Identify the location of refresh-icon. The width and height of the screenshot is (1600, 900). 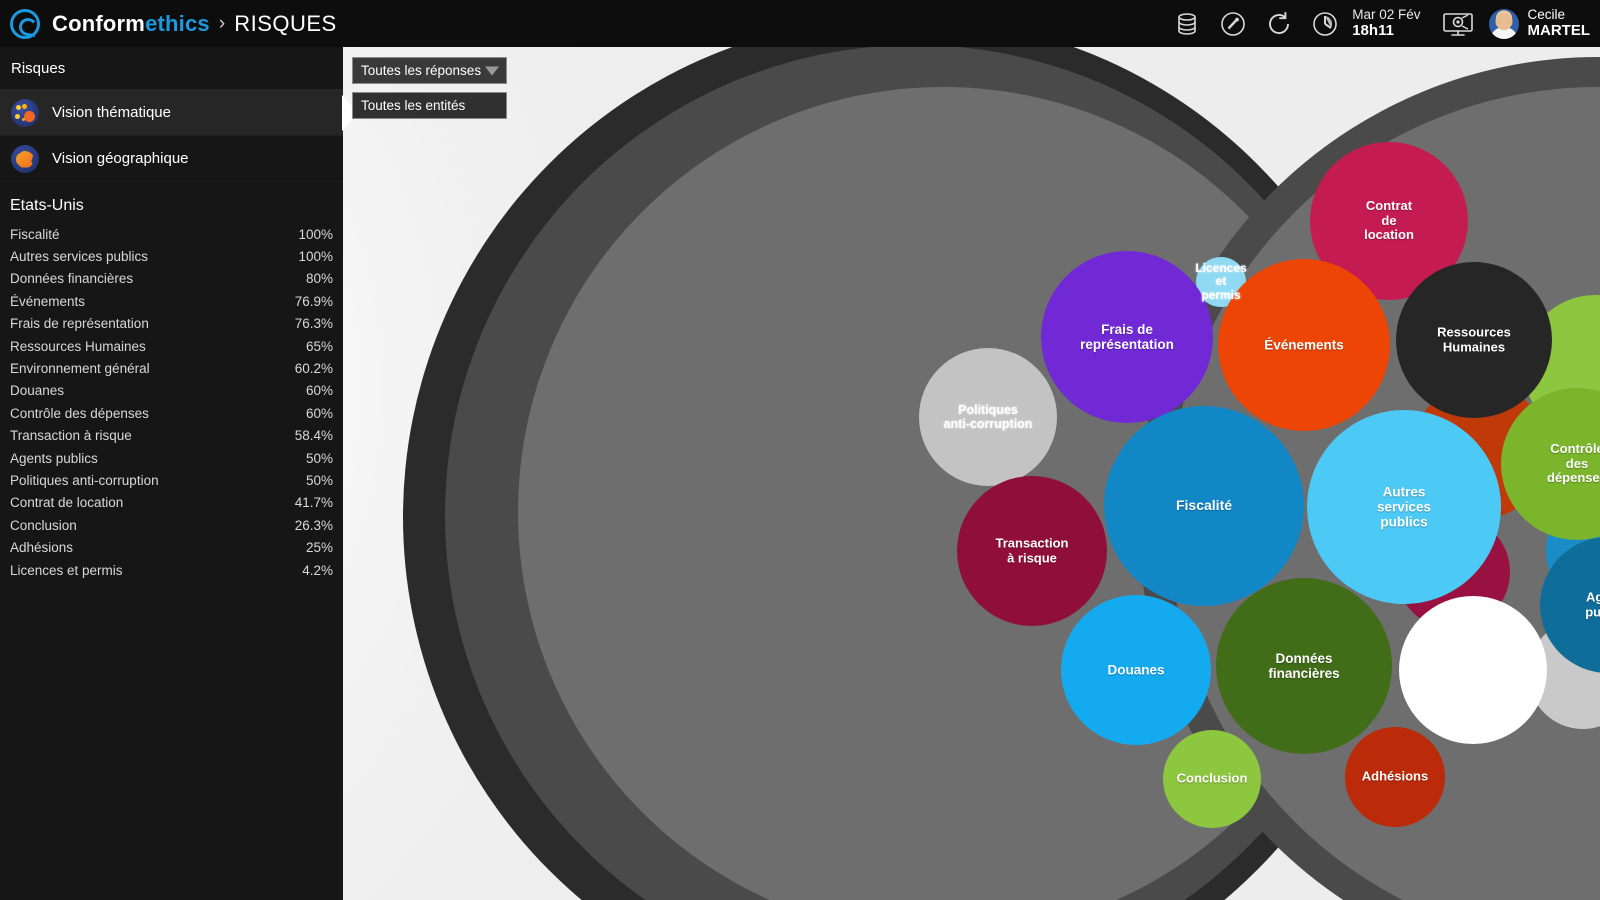
(1279, 23).